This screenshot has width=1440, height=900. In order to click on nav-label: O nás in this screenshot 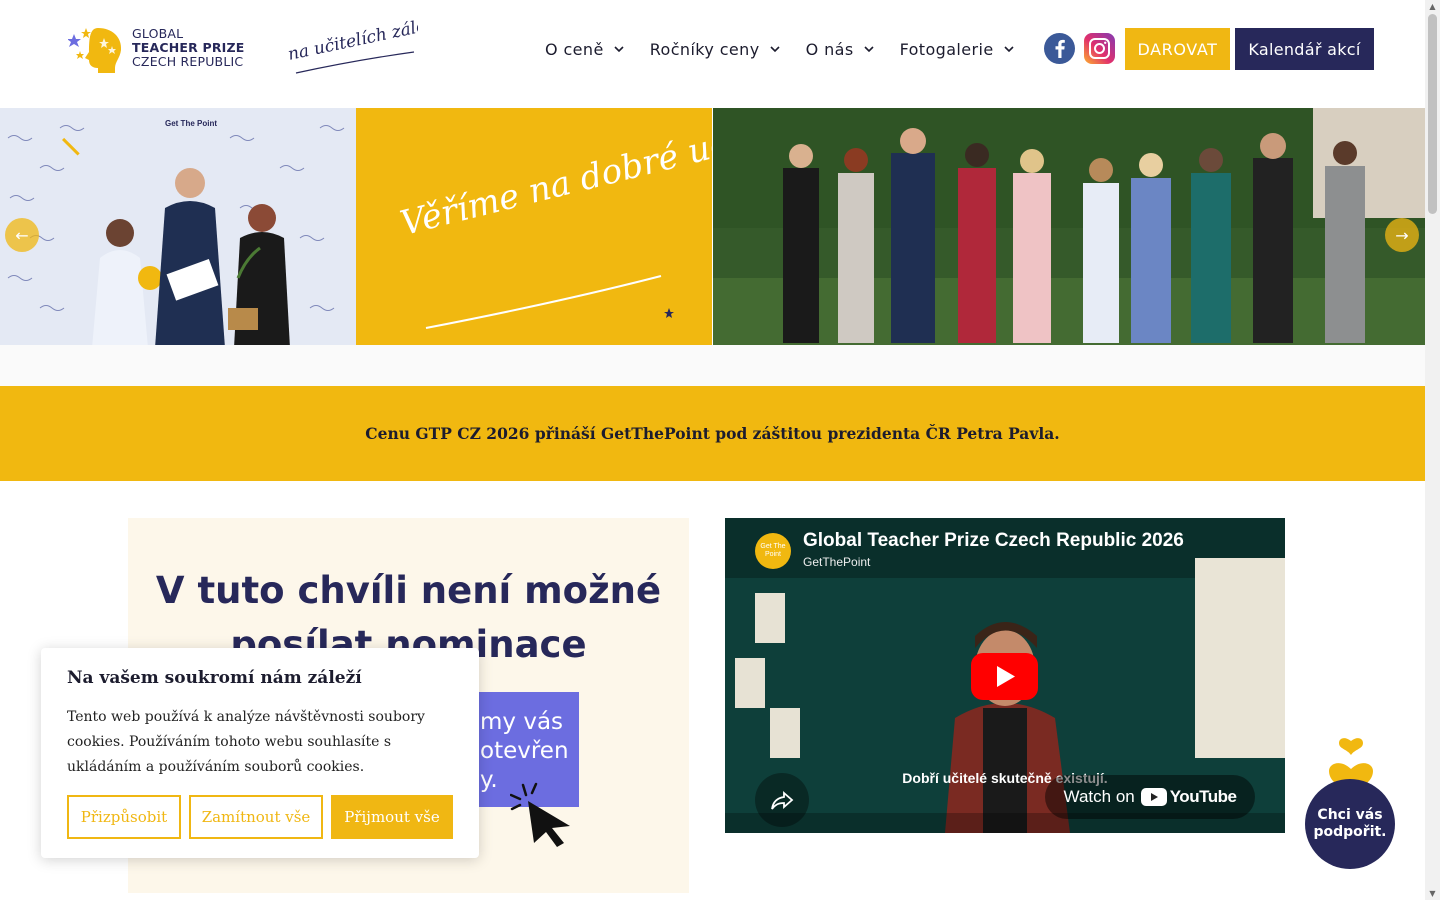, I will do `click(829, 49)`.